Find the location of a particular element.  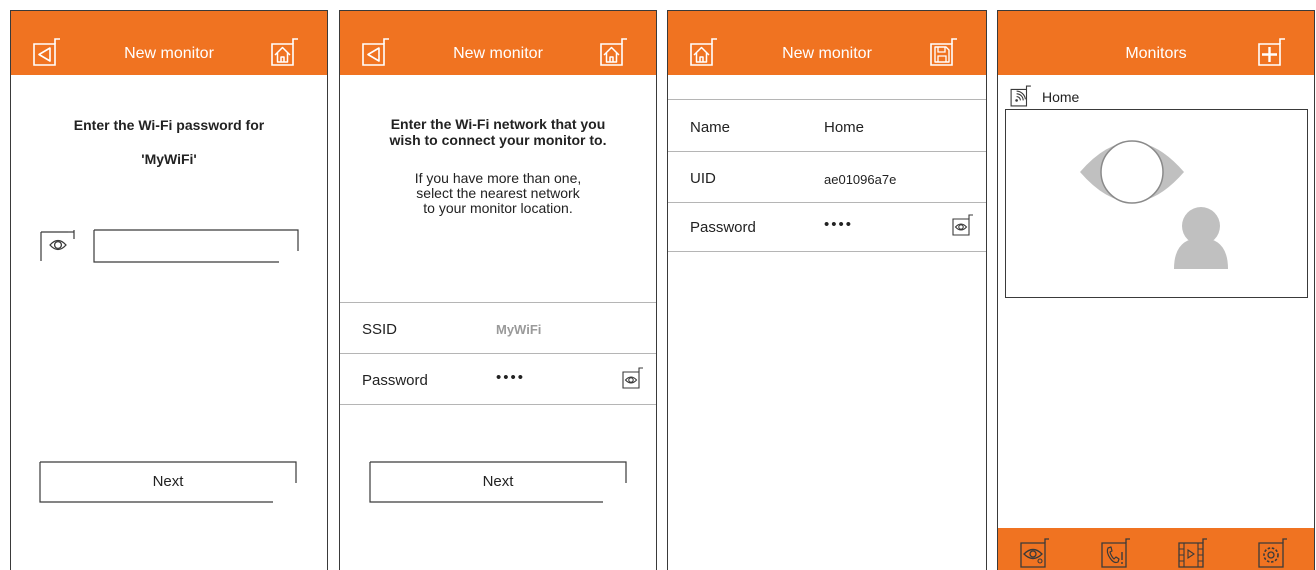

monitor-name: Home is located at coordinates (1060, 97).